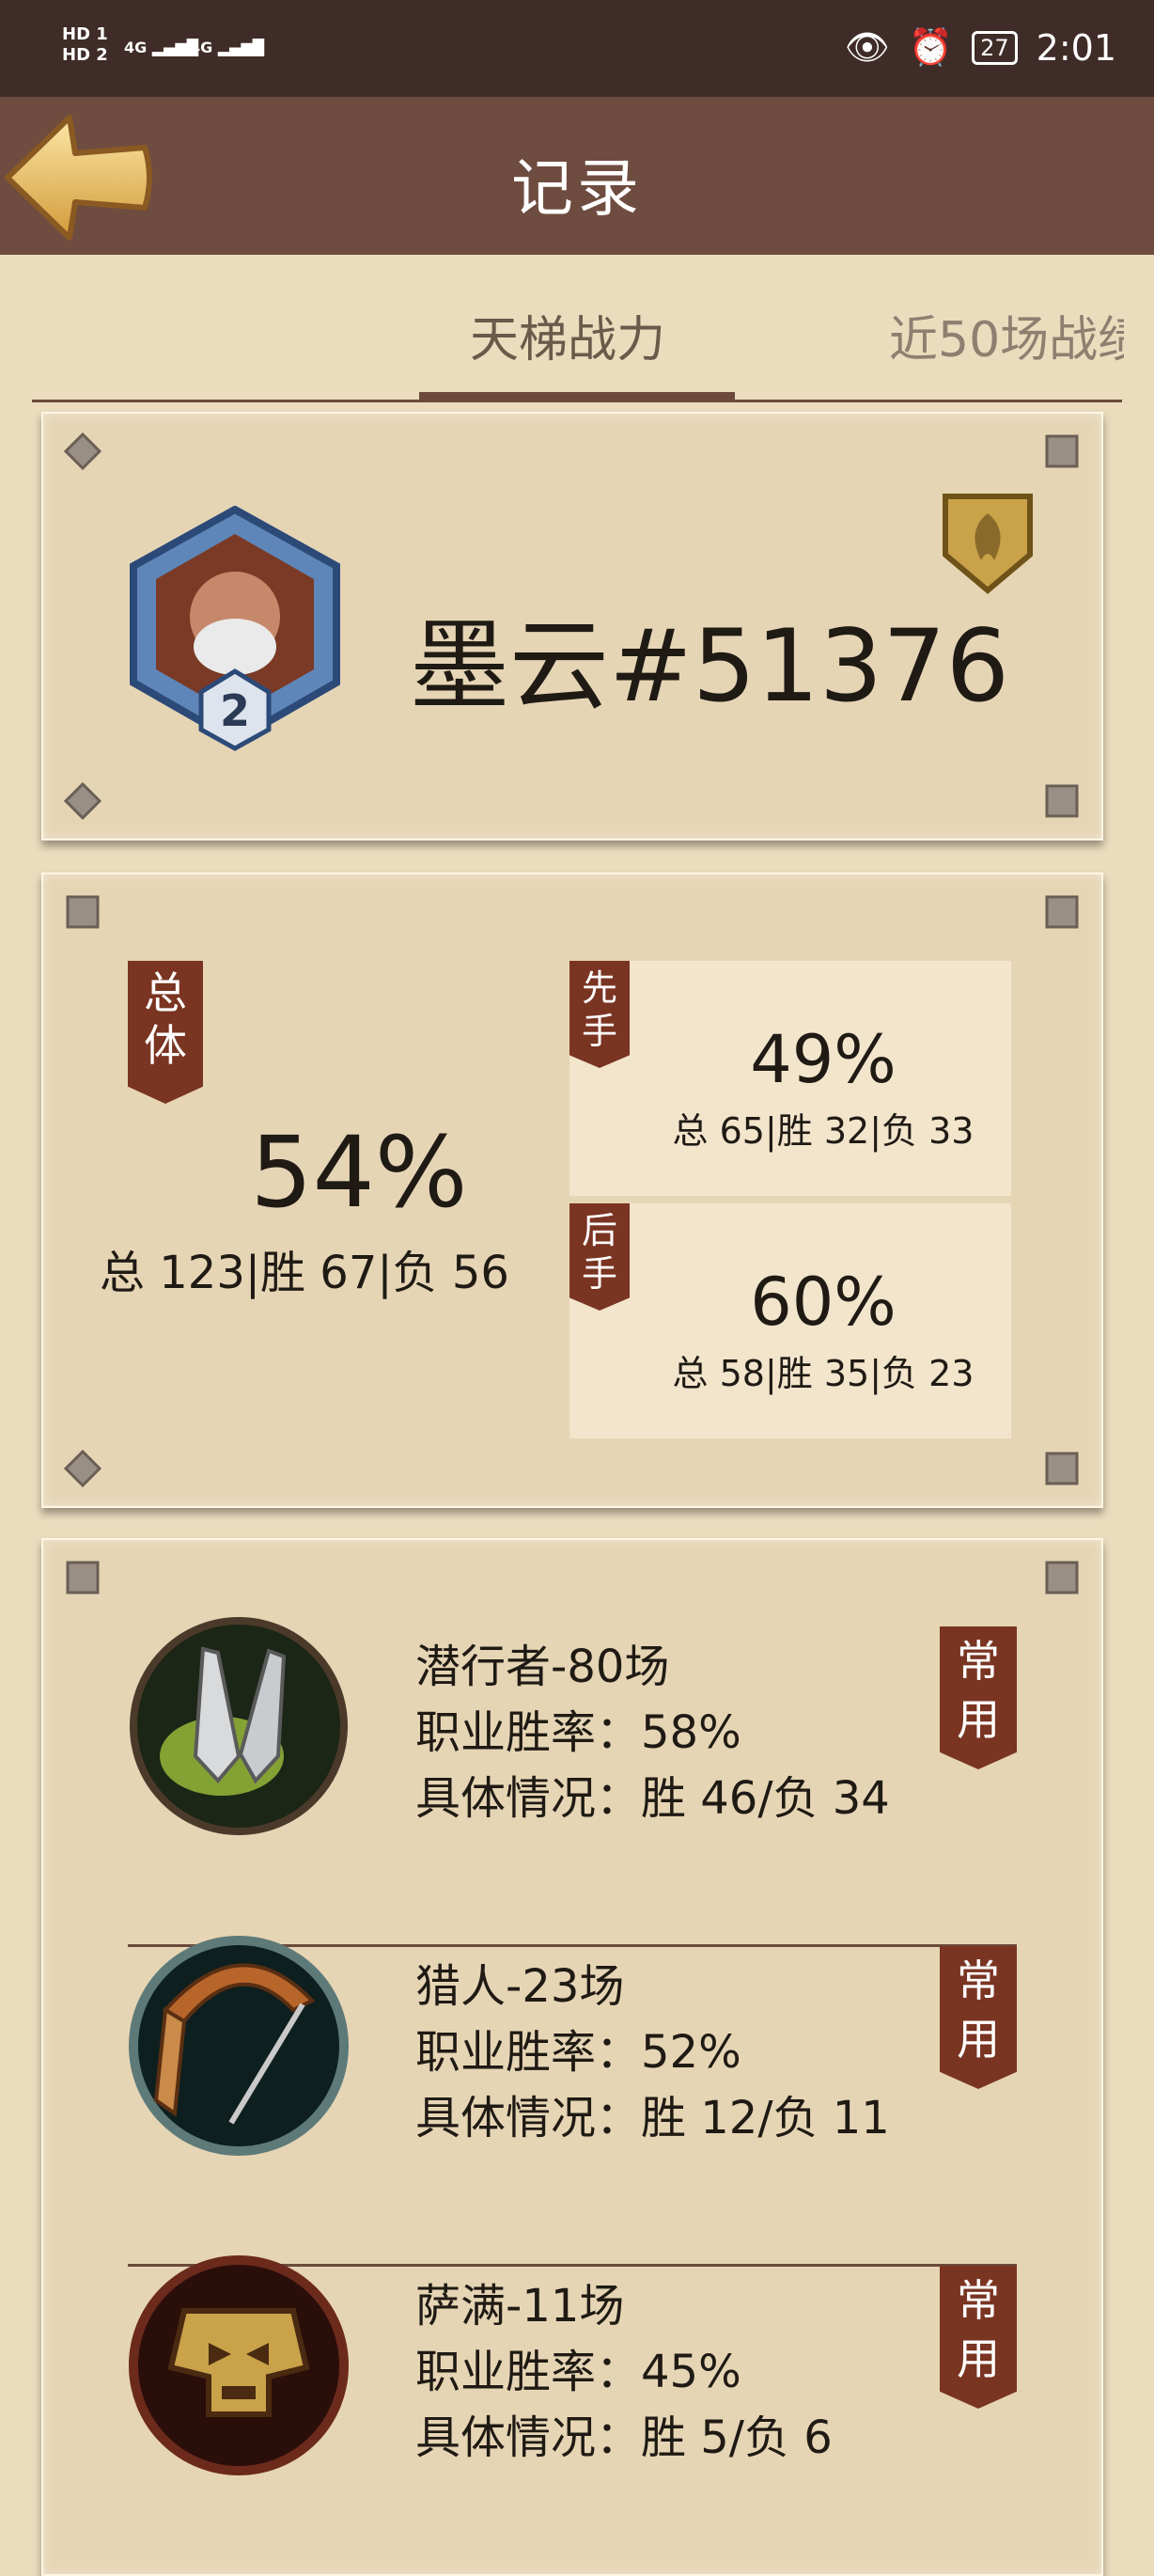 The width and height of the screenshot is (1154, 2576). Describe the element at coordinates (567, 335) in the screenshot. I see `tab-ladder-power: 天梯战力` at that location.